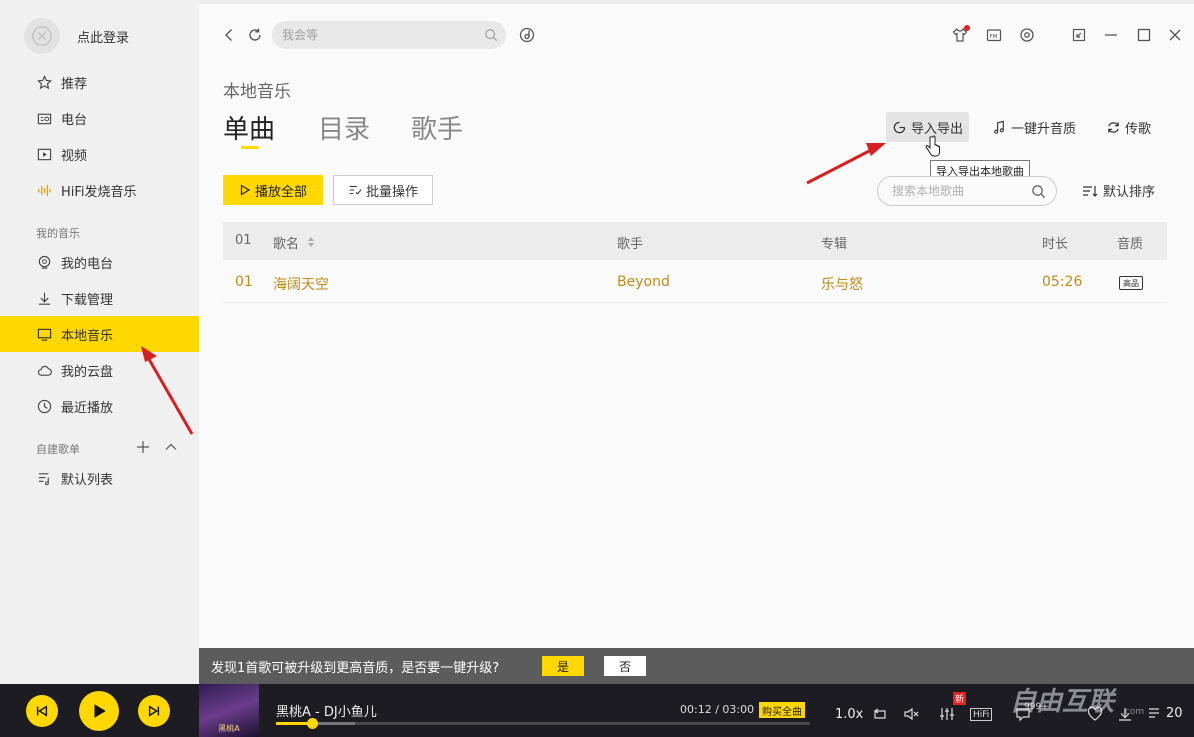 Image resolution: width=1194 pixels, height=737 pixels. What do you see at coordinates (250, 147) in the screenshot?
I see `tab-active-indicator` at bounding box center [250, 147].